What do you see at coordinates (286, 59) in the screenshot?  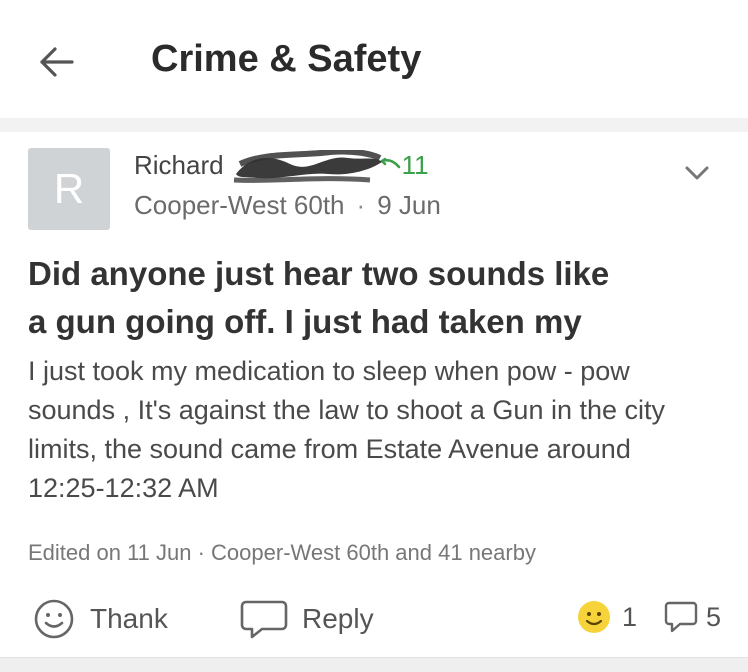 I see `page-title: Crime & Safety` at bounding box center [286, 59].